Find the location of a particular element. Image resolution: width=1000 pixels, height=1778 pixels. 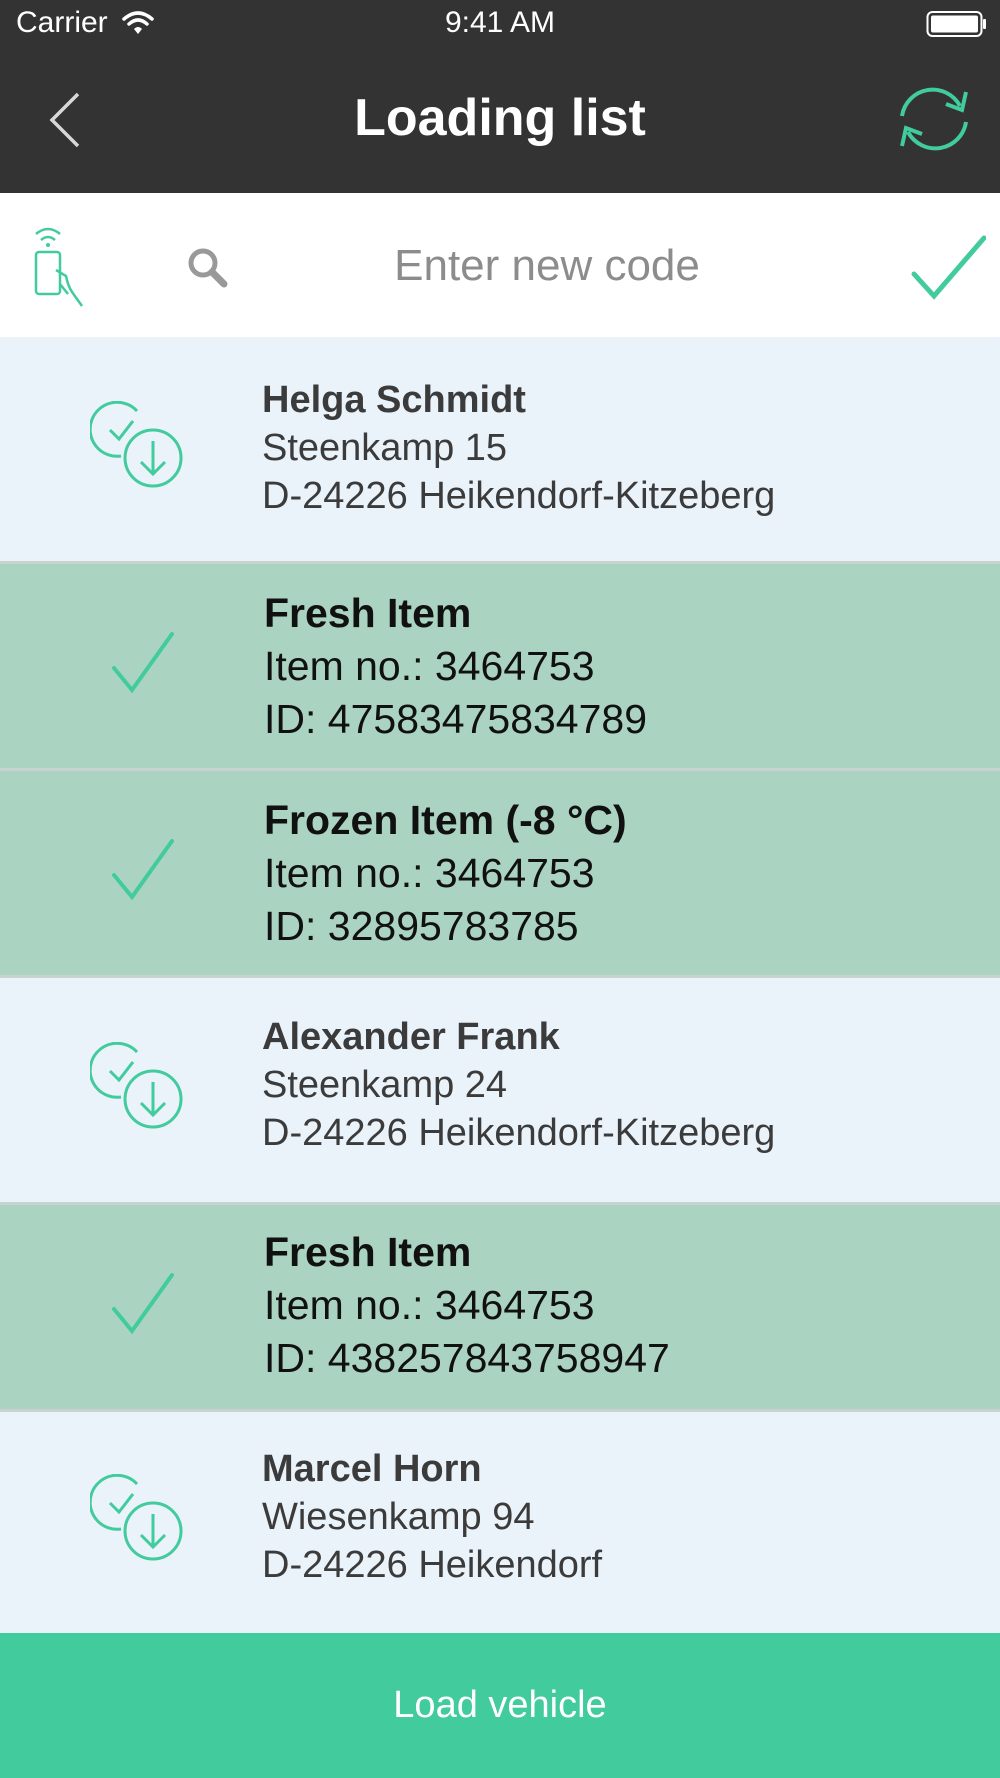

battery-icon is located at coordinates (956, 24).